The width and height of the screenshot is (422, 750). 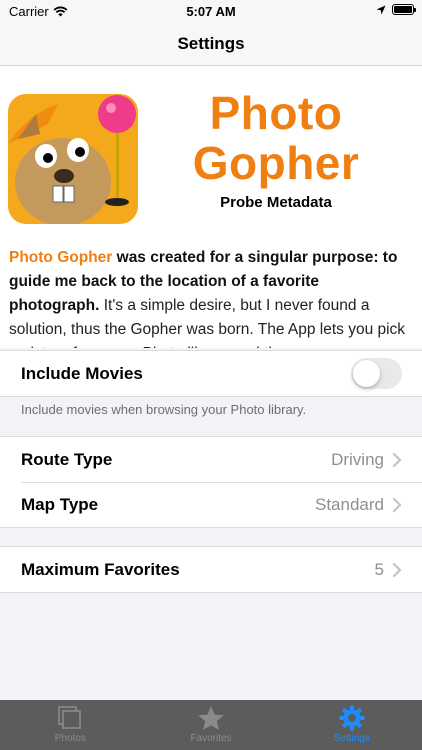 What do you see at coordinates (100, 569) in the screenshot?
I see `maximum-favorites-label: Maximum Favorites` at bounding box center [100, 569].